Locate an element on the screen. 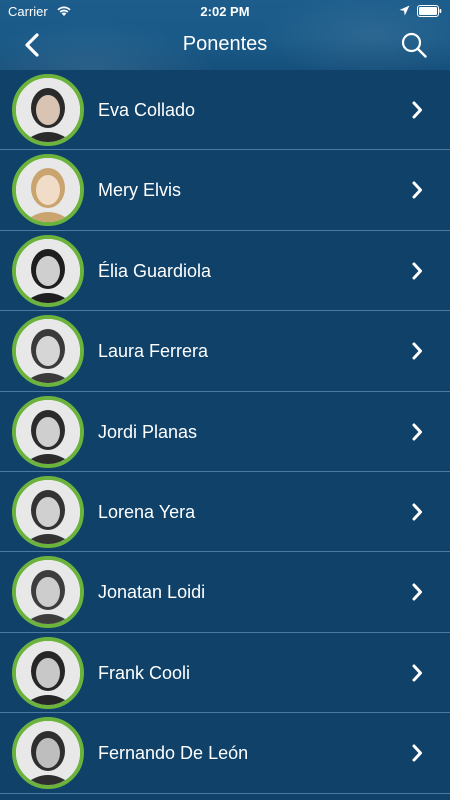 This screenshot has width=450, height=800. search-icon is located at coordinates (414, 45).